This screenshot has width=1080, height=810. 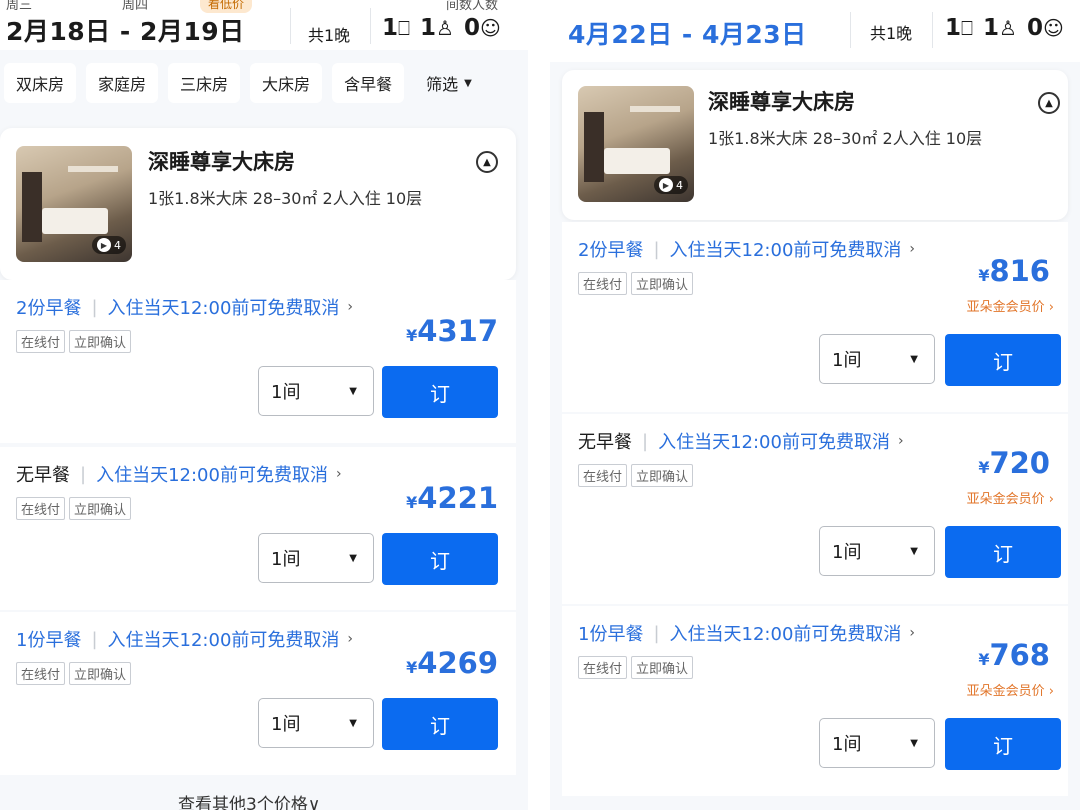 What do you see at coordinates (125, 30) in the screenshot?
I see `date-range: 2月18日 - 2月19日` at bounding box center [125, 30].